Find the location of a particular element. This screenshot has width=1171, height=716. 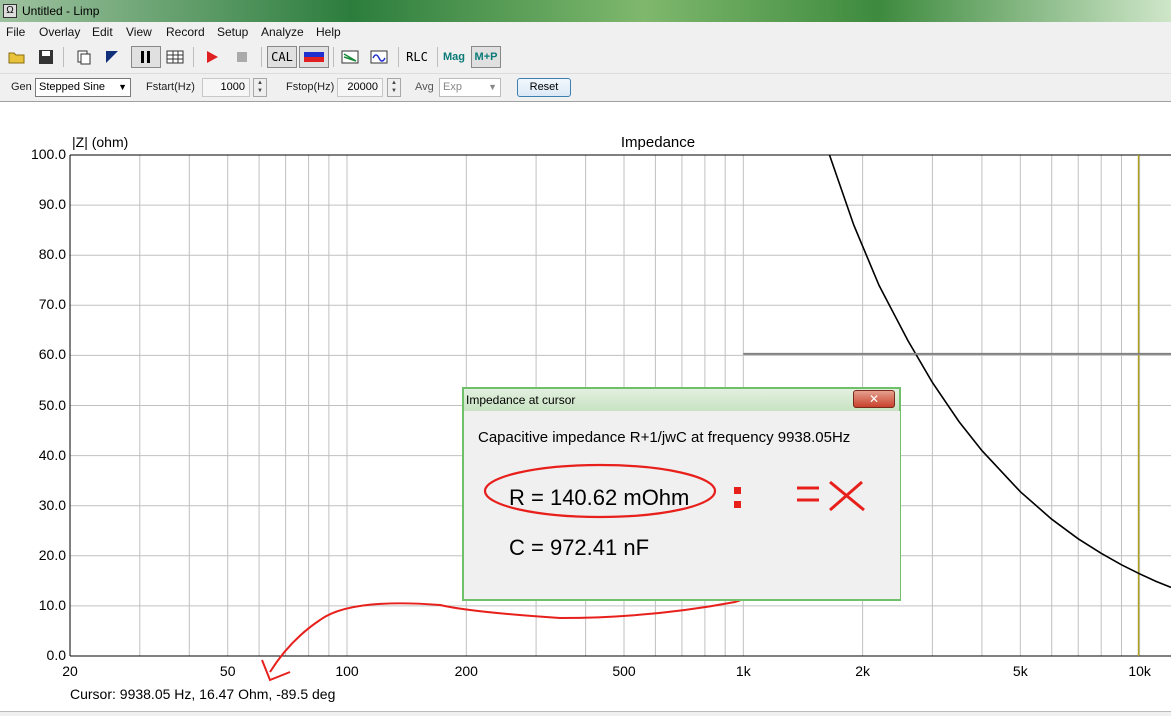

x-tick-label: 20 is located at coordinates (70, 671).